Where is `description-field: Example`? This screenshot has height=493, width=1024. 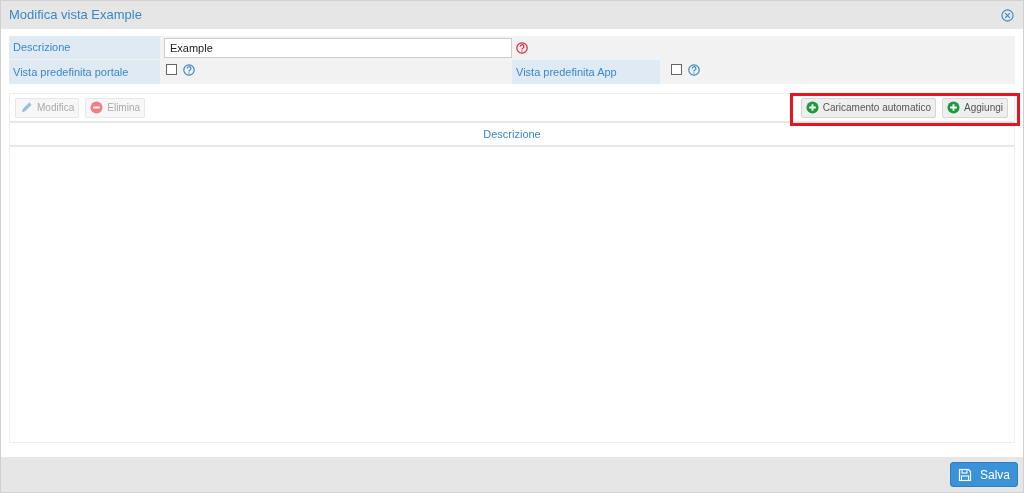 description-field: Example is located at coordinates (338, 47).